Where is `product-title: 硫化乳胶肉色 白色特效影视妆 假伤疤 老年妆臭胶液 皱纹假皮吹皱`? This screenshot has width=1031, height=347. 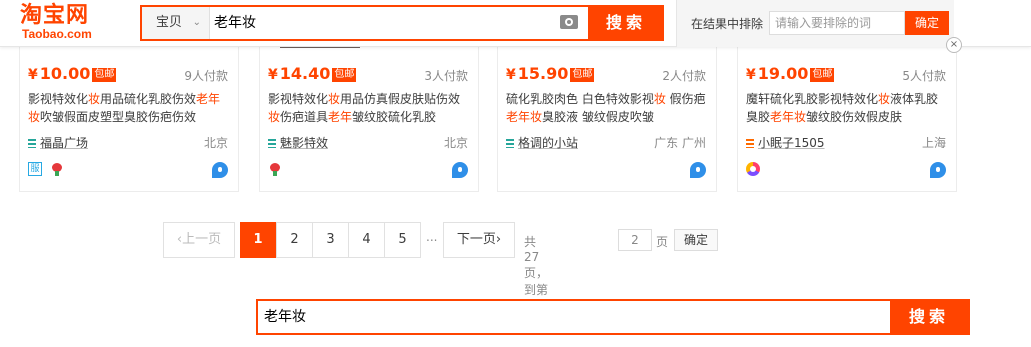
product-title: 硫化乳胶肉色 白色特效影视妆 假伤疤 老年妆臭胶液 皱纹假皮吹皱 is located at coordinates (608, 108).